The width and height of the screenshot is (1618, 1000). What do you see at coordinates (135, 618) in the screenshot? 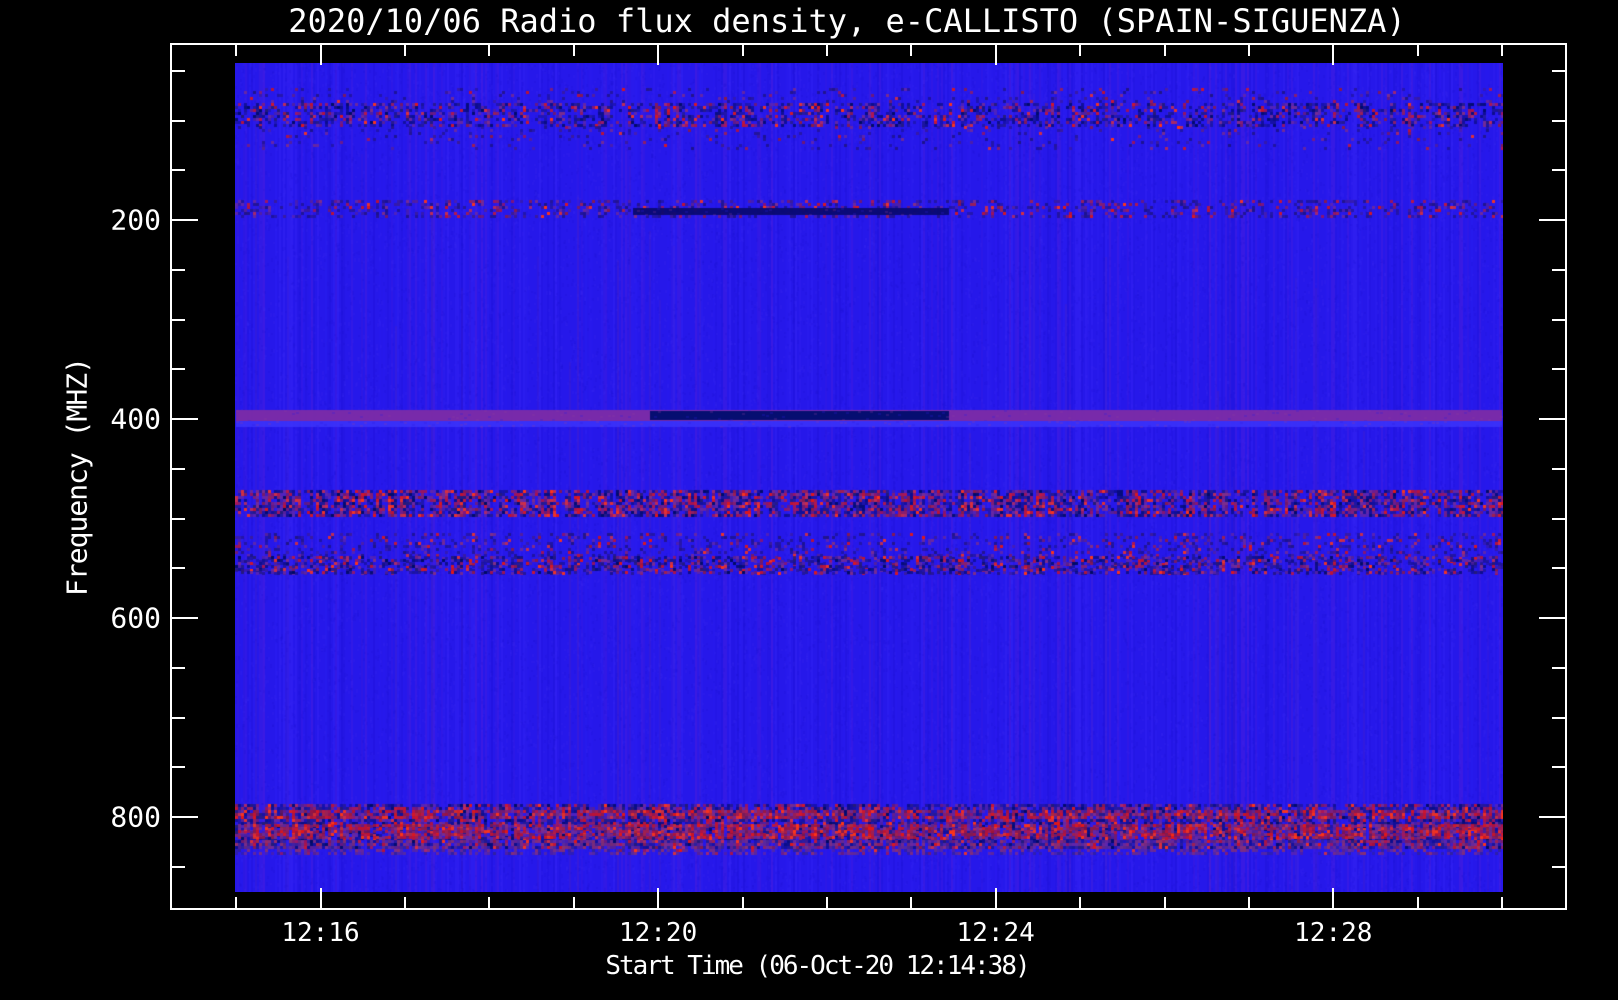
I see `y-axis-tick-label: 600` at bounding box center [135, 618].